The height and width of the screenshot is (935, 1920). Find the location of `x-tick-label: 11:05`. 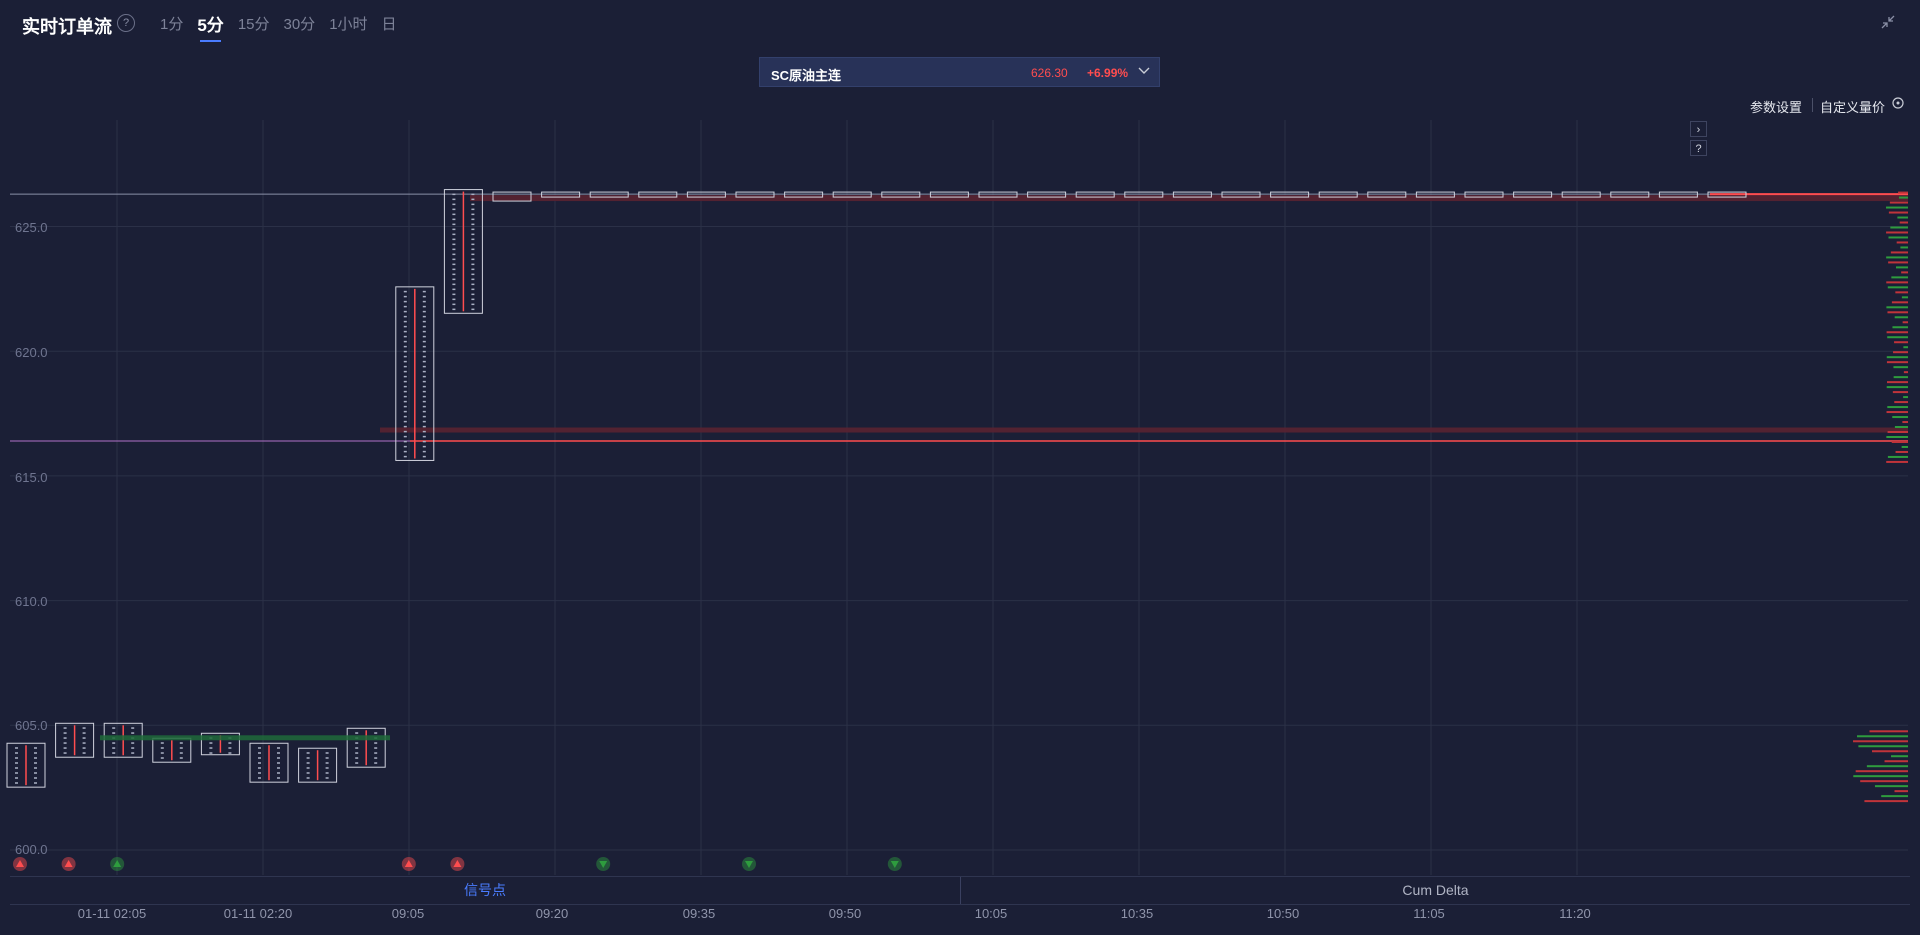

x-tick-label: 11:05 is located at coordinates (1429, 913).